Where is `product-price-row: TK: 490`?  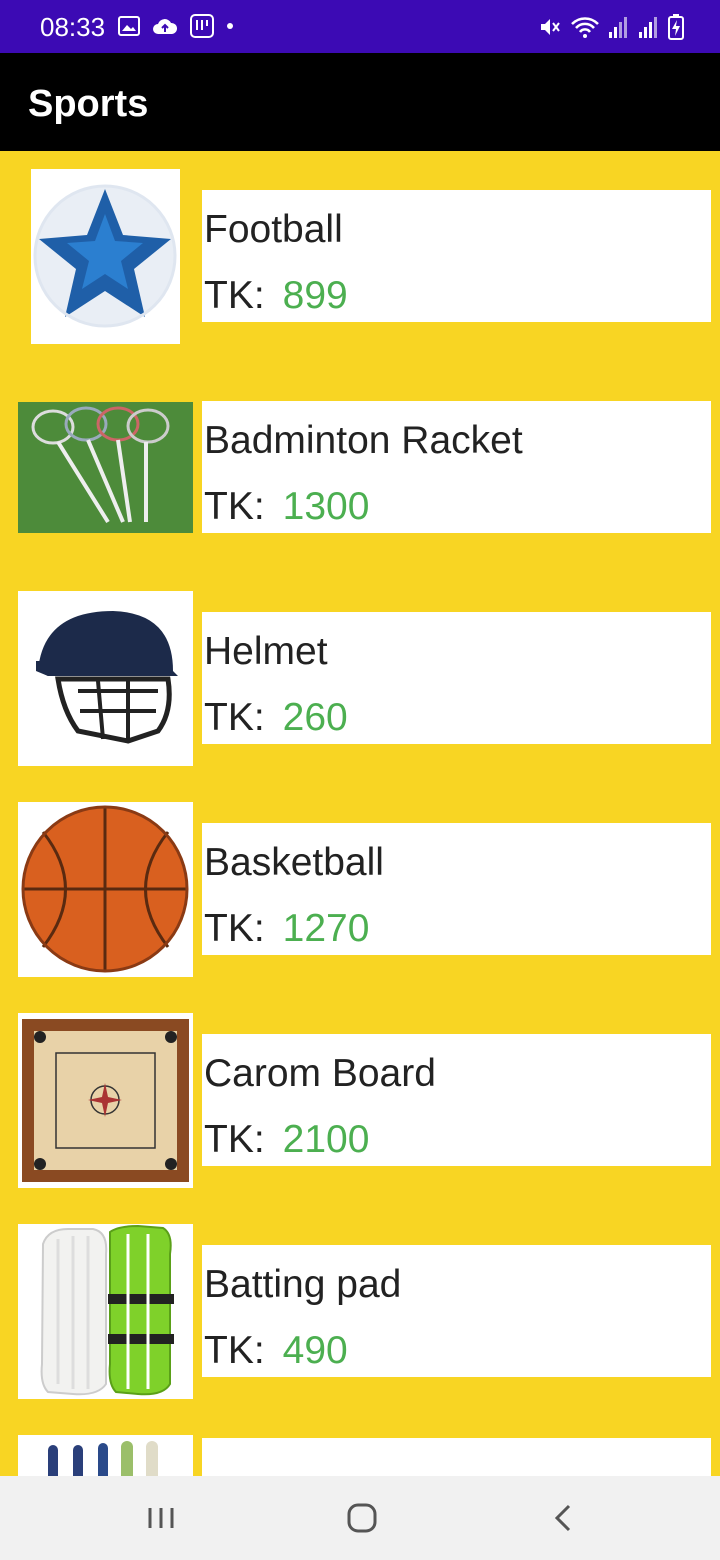
product-price-row: TK: 490 is located at coordinates (276, 1351).